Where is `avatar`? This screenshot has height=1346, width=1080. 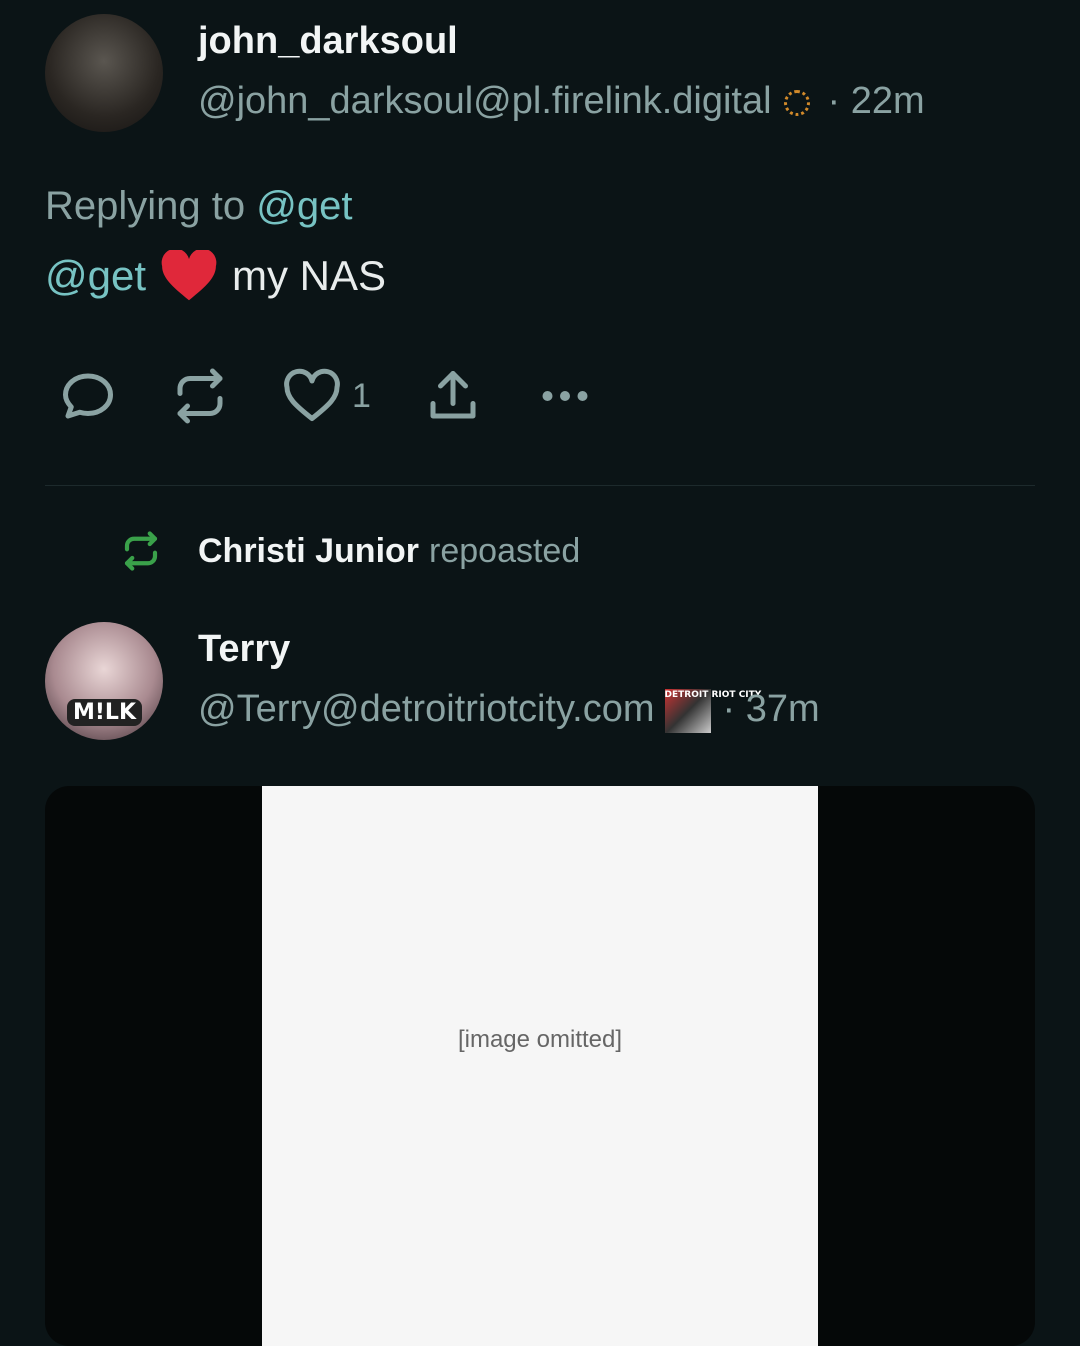 avatar is located at coordinates (104, 73).